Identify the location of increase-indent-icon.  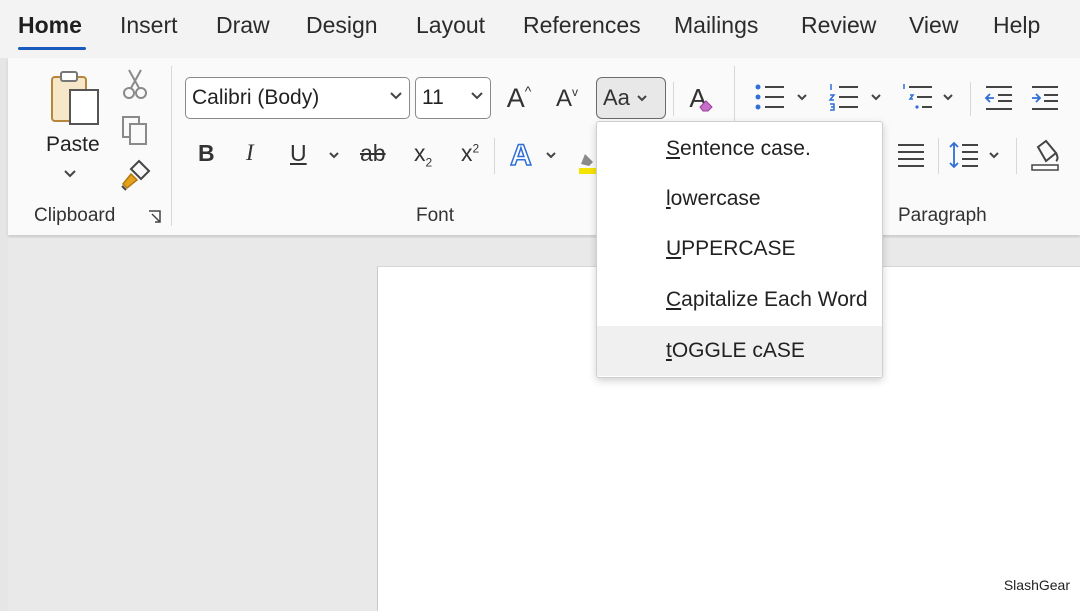
(1045, 98).